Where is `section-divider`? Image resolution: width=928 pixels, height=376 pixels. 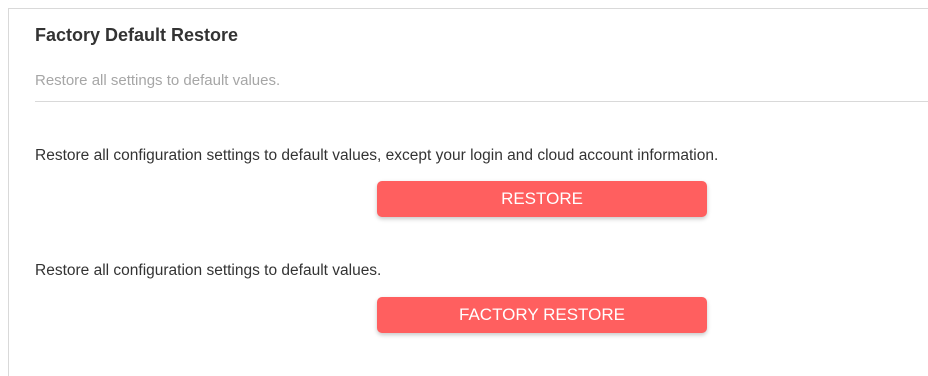 section-divider is located at coordinates (481, 101).